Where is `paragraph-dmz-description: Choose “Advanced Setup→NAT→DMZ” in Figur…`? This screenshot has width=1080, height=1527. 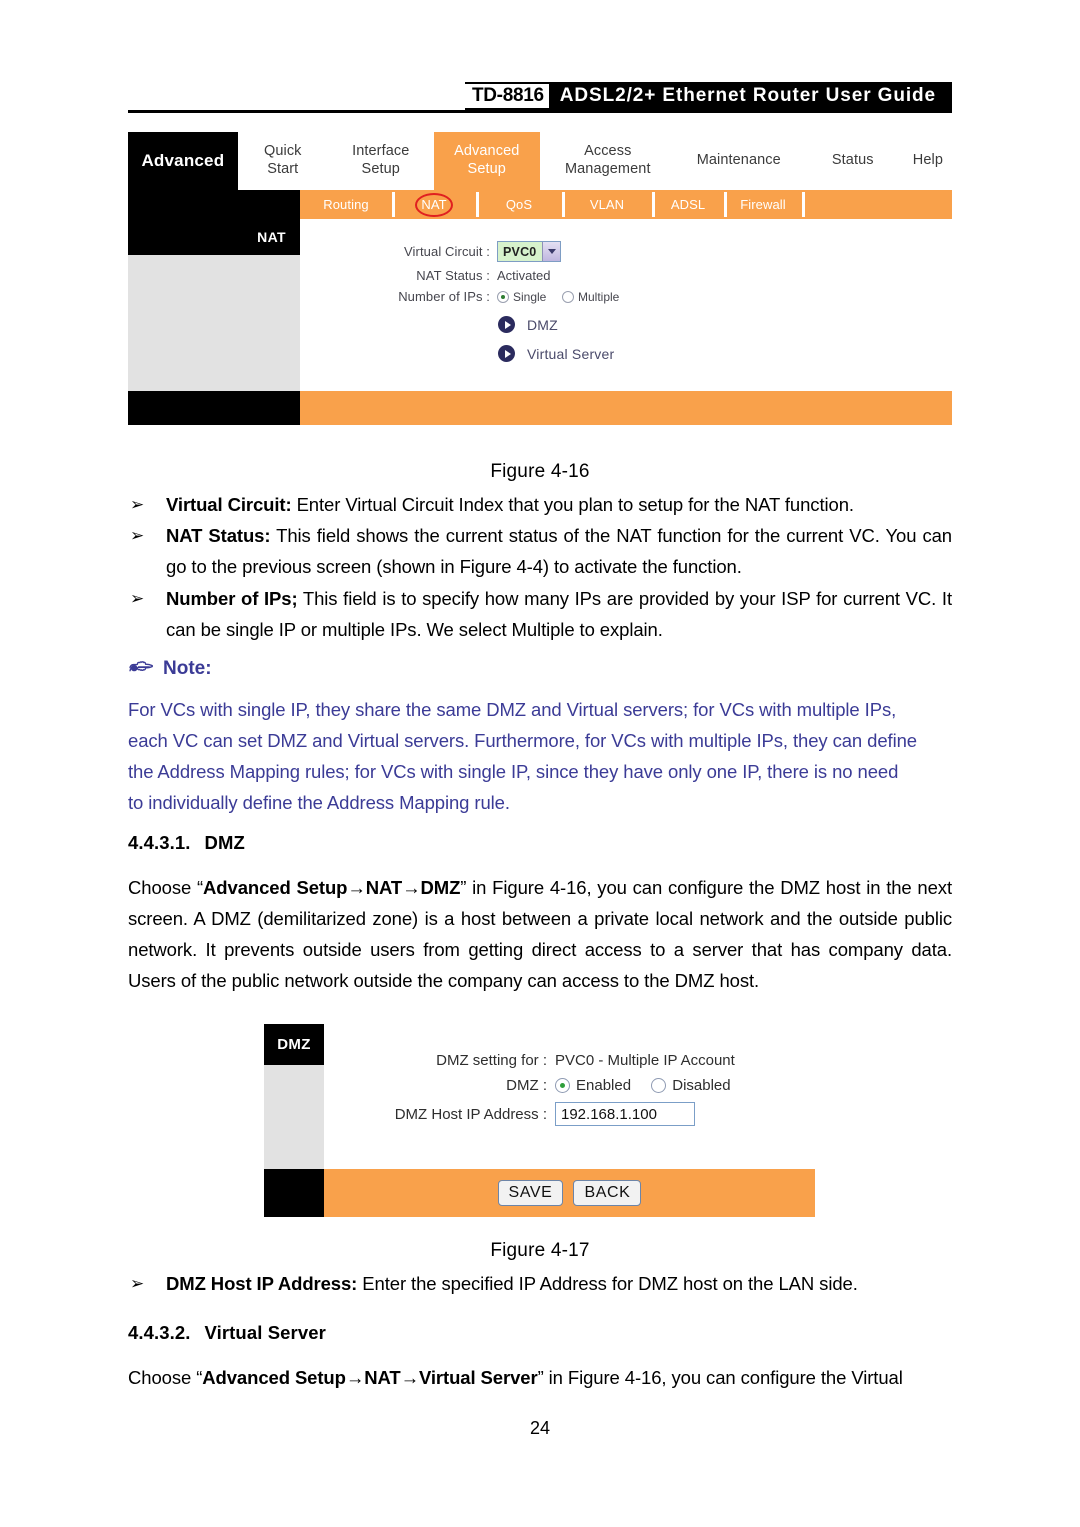
paragraph-dmz-description: Choose “Advanced Setup→NAT→DMZ” in Figur… is located at coordinates (540, 934).